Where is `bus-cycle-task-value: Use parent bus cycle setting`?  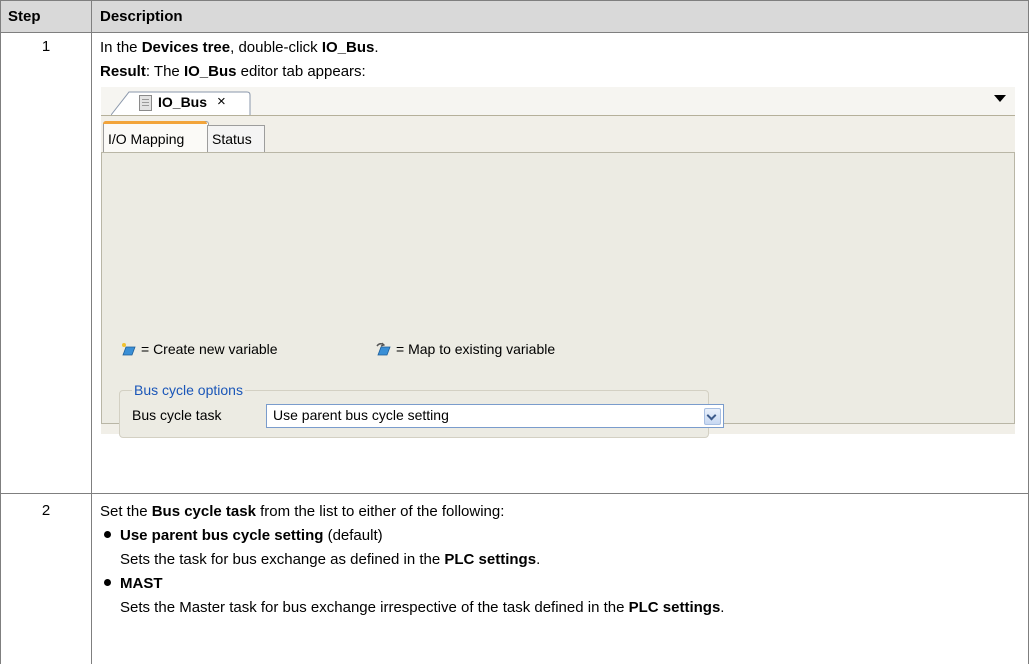 bus-cycle-task-value: Use parent bus cycle setting is located at coordinates (361, 415).